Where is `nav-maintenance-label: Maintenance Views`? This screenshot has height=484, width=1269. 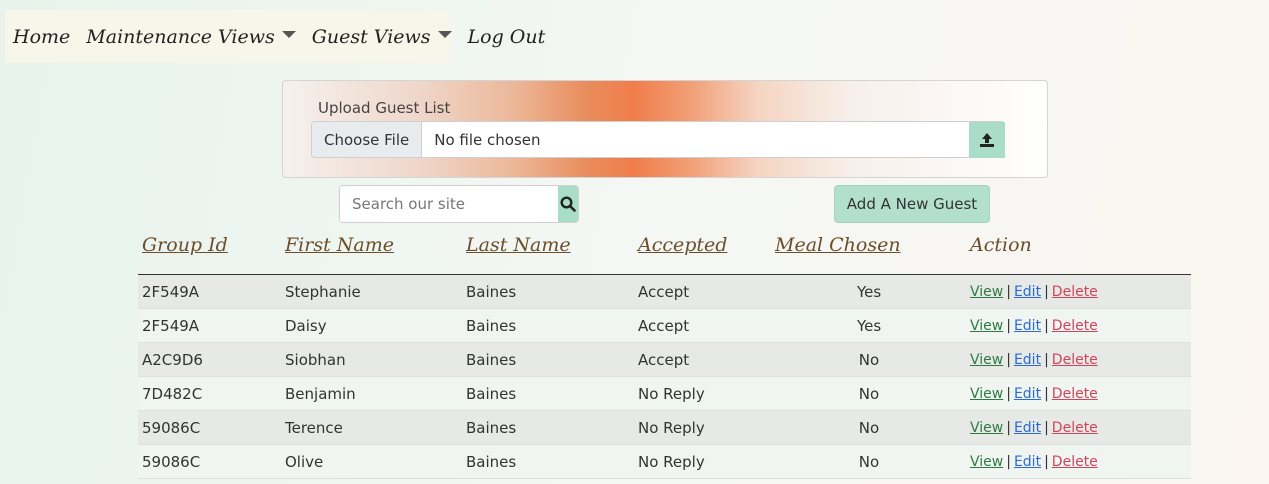 nav-maintenance-label: Maintenance Views is located at coordinates (180, 36).